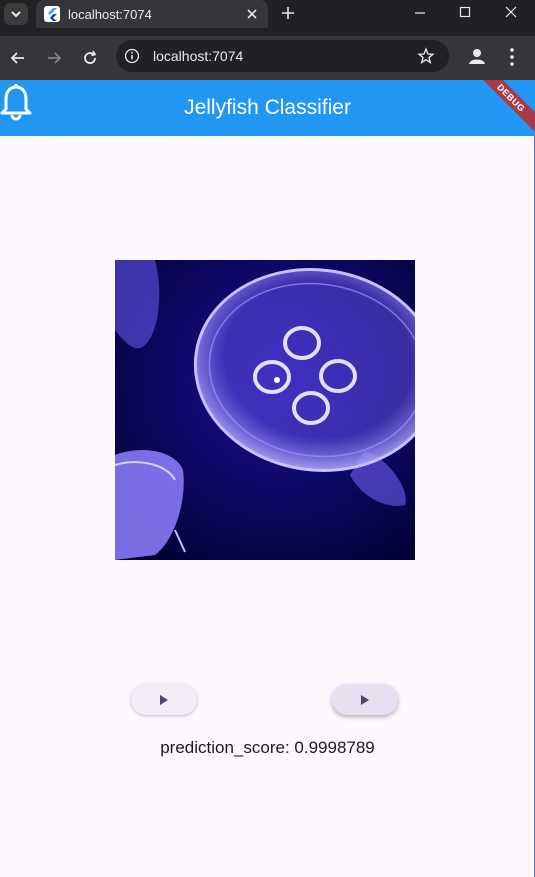 Image resolution: width=535 pixels, height=877 pixels. I want to click on close-tab-icon, so click(252, 14).